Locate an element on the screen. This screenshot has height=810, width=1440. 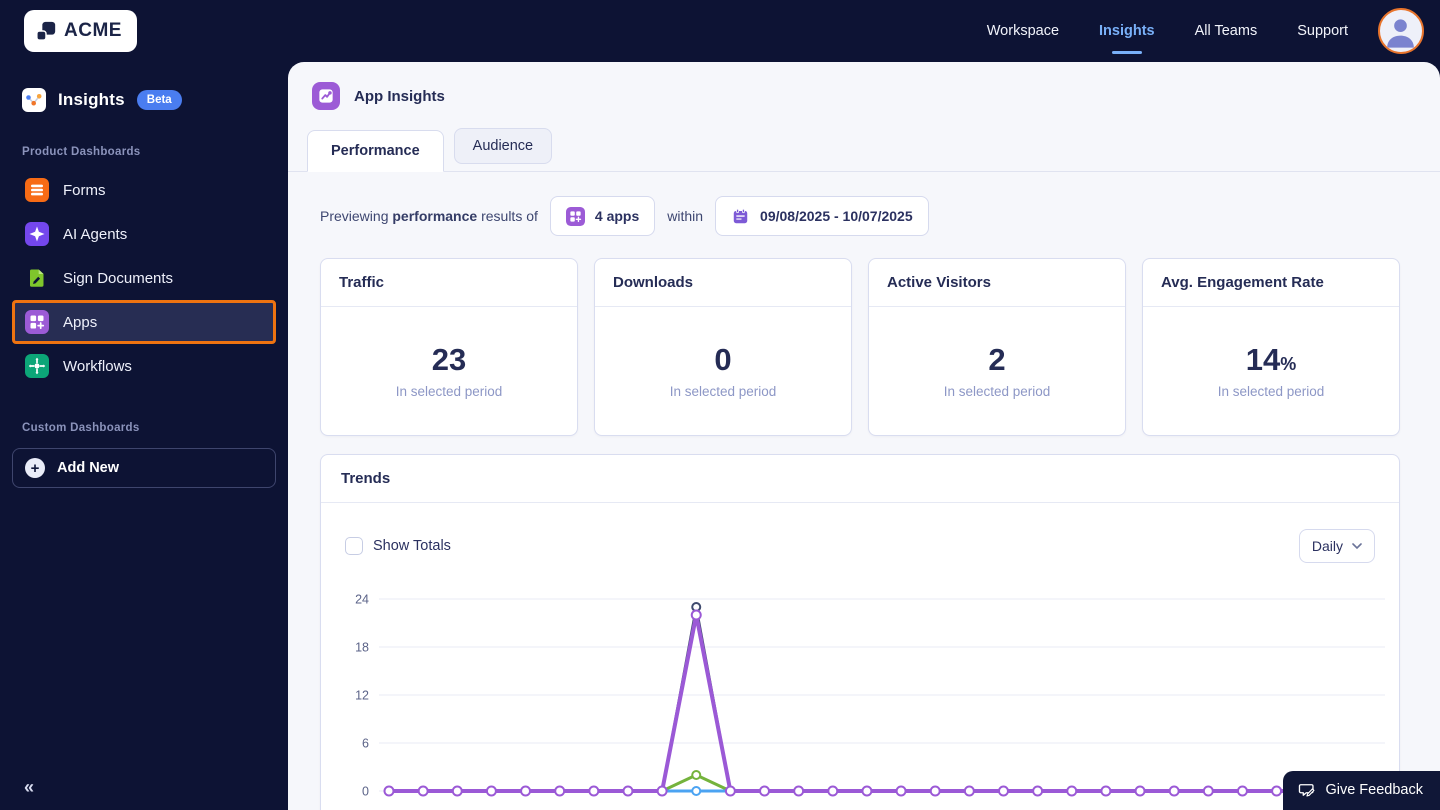
nav-workspace: Workspace is located at coordinates (1023, 31).